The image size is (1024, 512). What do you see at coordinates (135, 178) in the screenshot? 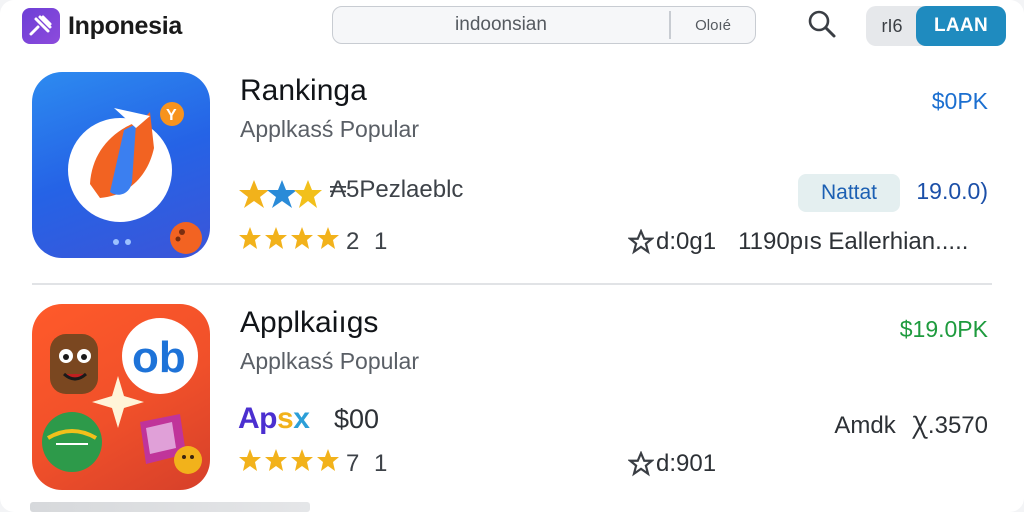
I see `music-note-icon: Y` at bounding box center [135, 178].